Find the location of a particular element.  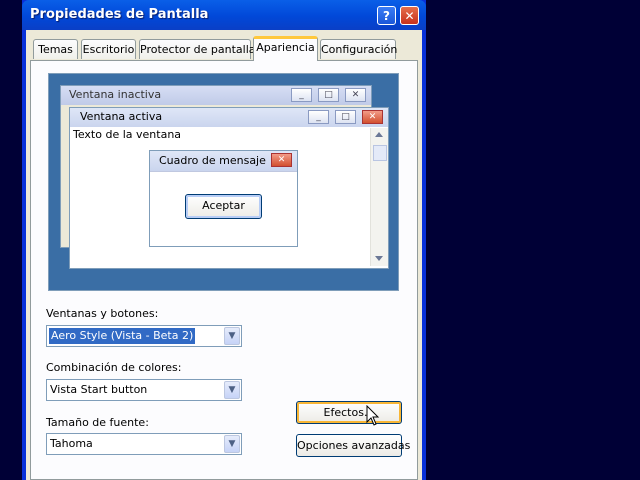

preview-window-text: Texto de la ventana is located at coordinates (127, 134).